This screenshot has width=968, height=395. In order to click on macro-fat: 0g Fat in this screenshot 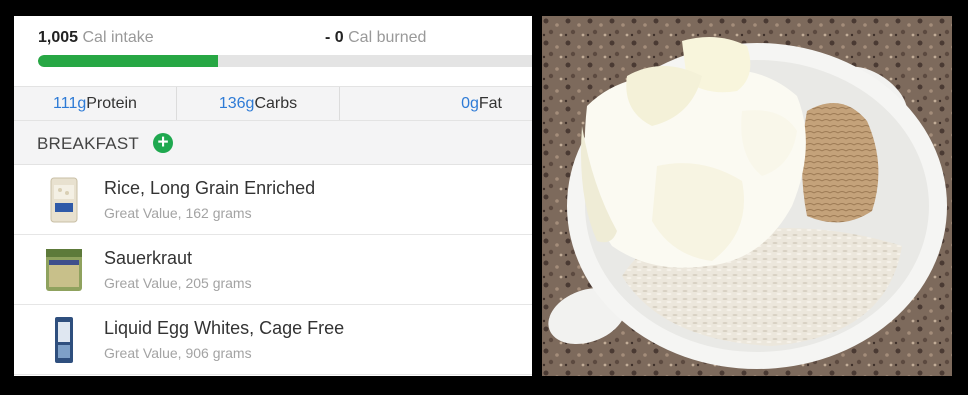, I will do `click(436, 103)`.